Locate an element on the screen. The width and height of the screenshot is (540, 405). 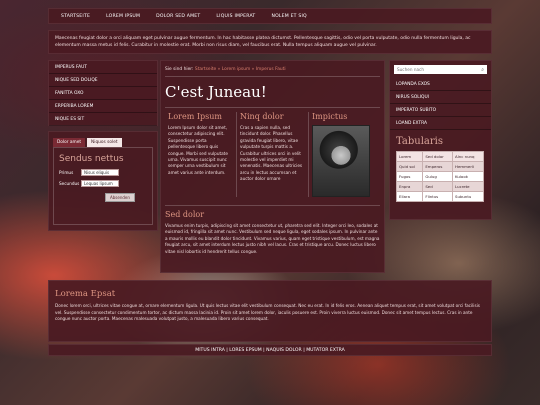
nav-link-dolor-sed-amet: DOLOR SED AMET is located at coordinates (178, 16).